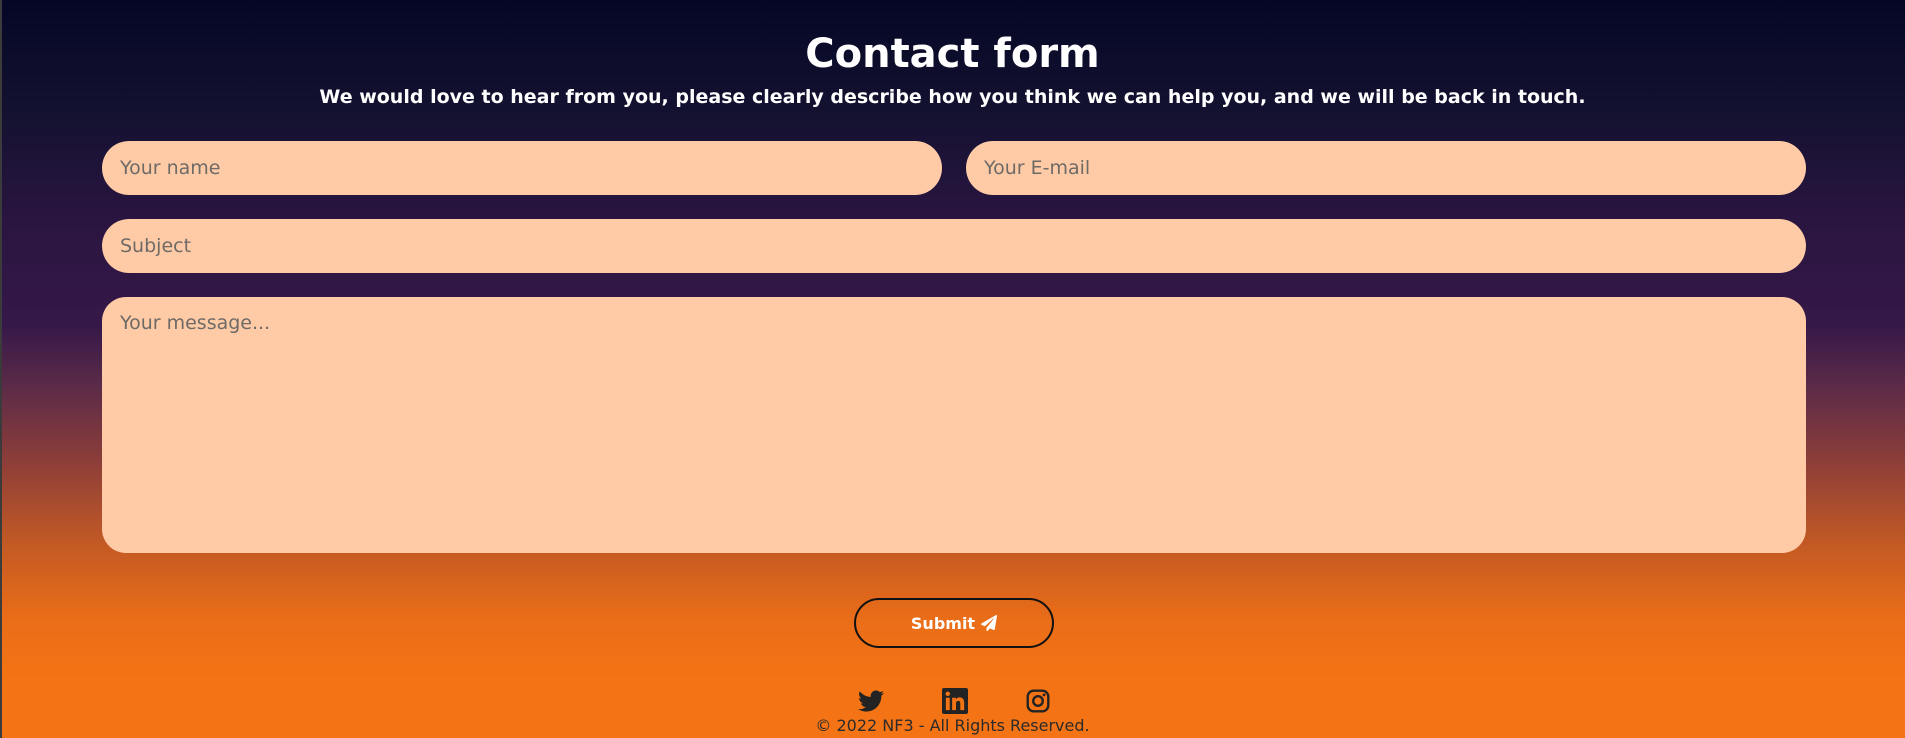  What do you see at coordinates (989, 623) in the screenshot?
I see `paper-plane-icon` at bounding box center [989, 623].